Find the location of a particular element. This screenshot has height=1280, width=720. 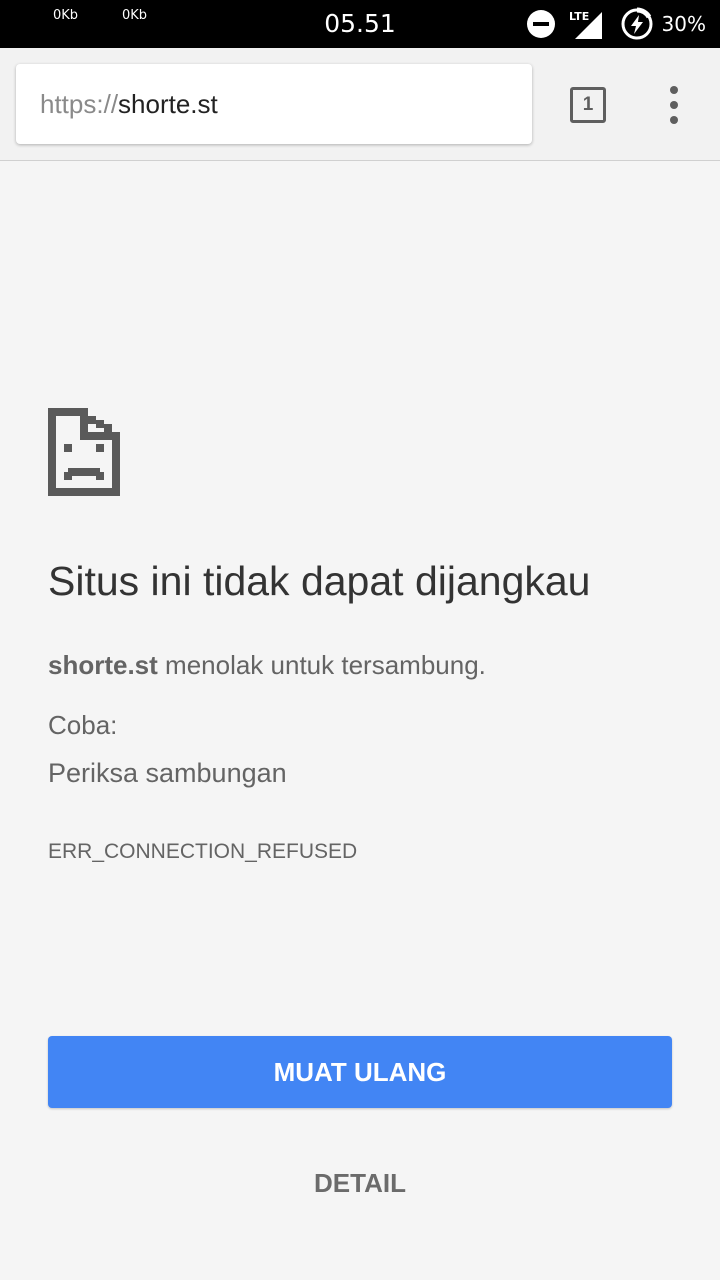

status-icons: LTE 30% is located at coordinates (616, 24).